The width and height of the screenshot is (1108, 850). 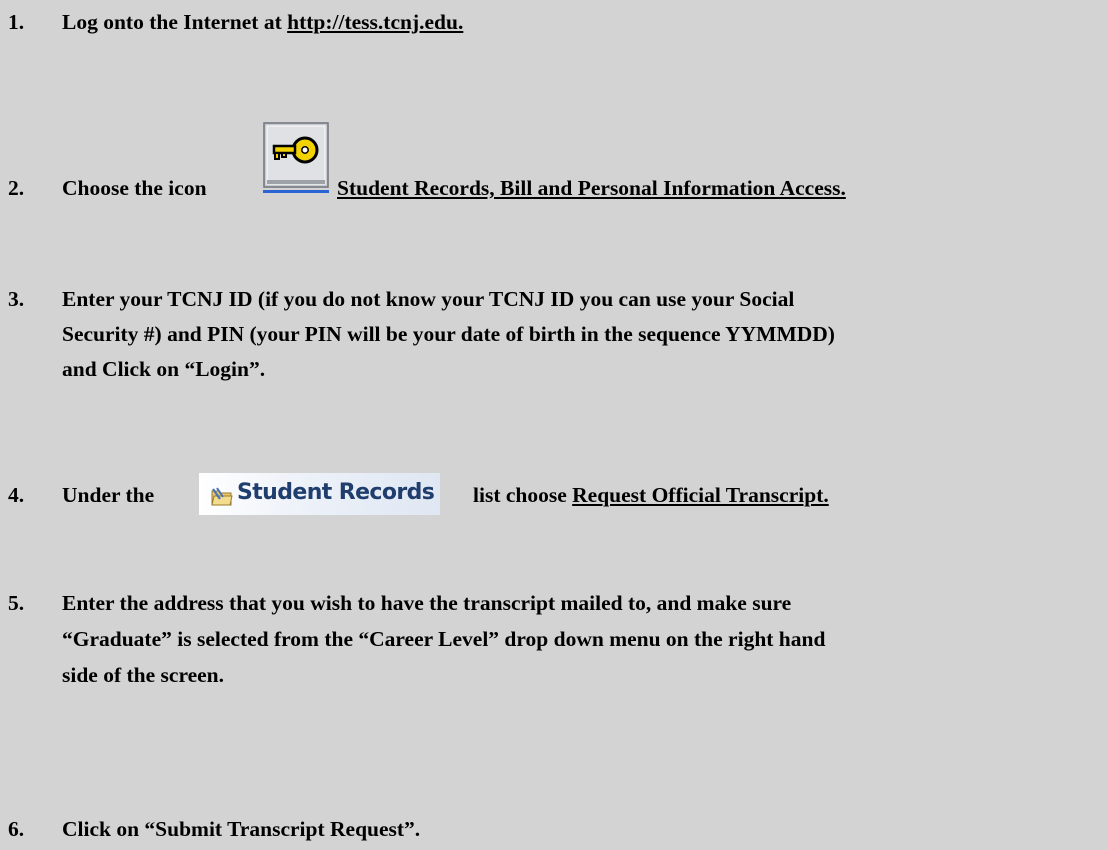 What do you see at coordinates (241, 829) in the screenshot?
I see `step-text: Click on “Submit Transcript Request”.` at bounding box center [241, 829].